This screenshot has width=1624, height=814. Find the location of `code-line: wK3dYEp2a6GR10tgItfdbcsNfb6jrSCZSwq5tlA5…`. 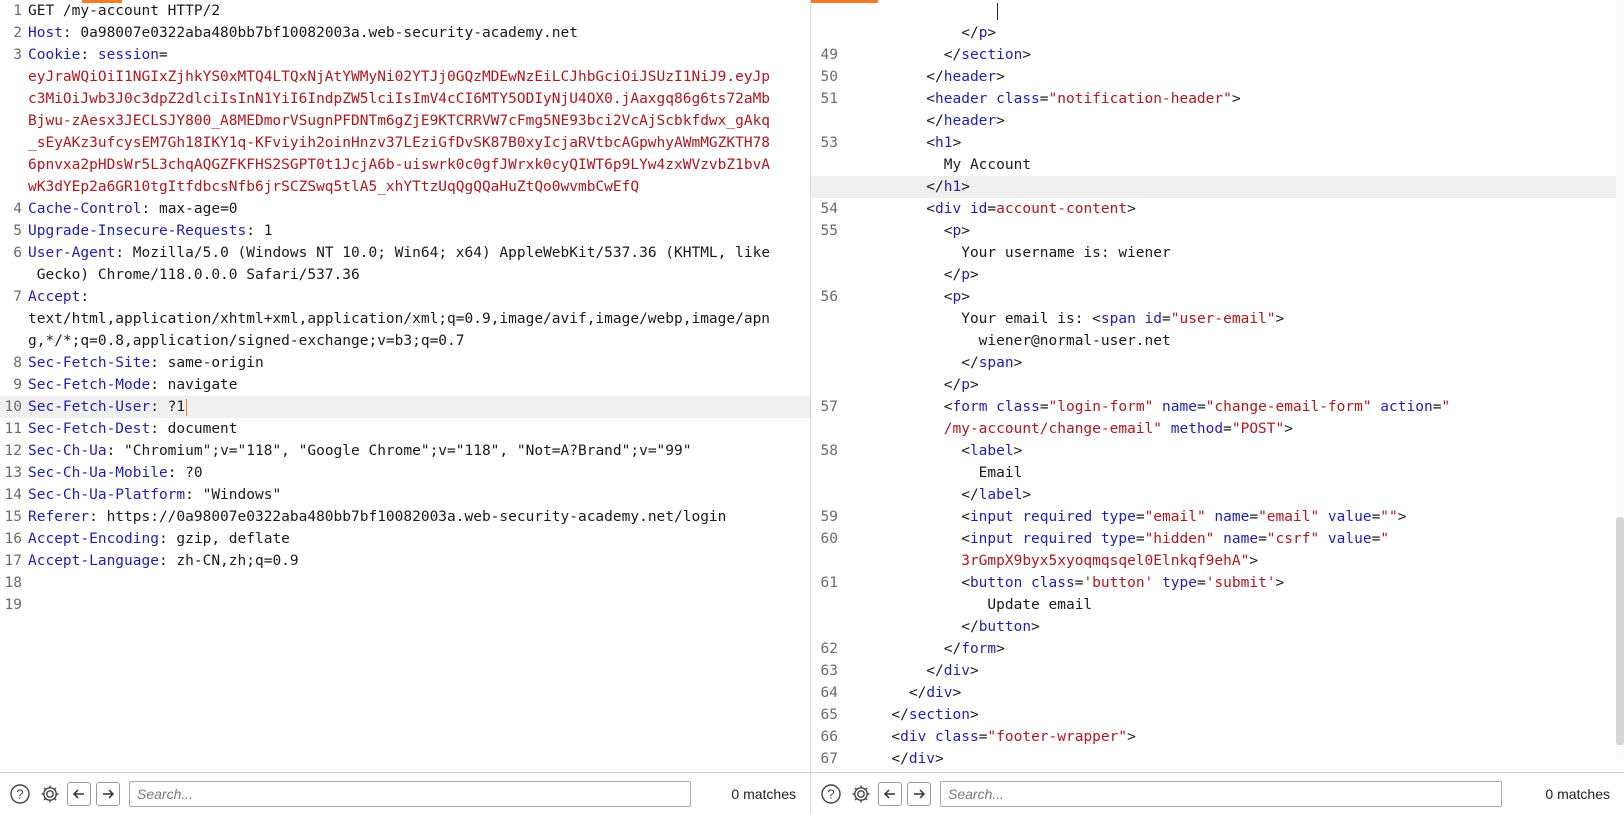

code-line: wK3dYEp2a6GR10tgItfdbcsNfb6jrSCZSwq5tlA5… is located at coordinates (405, 187).